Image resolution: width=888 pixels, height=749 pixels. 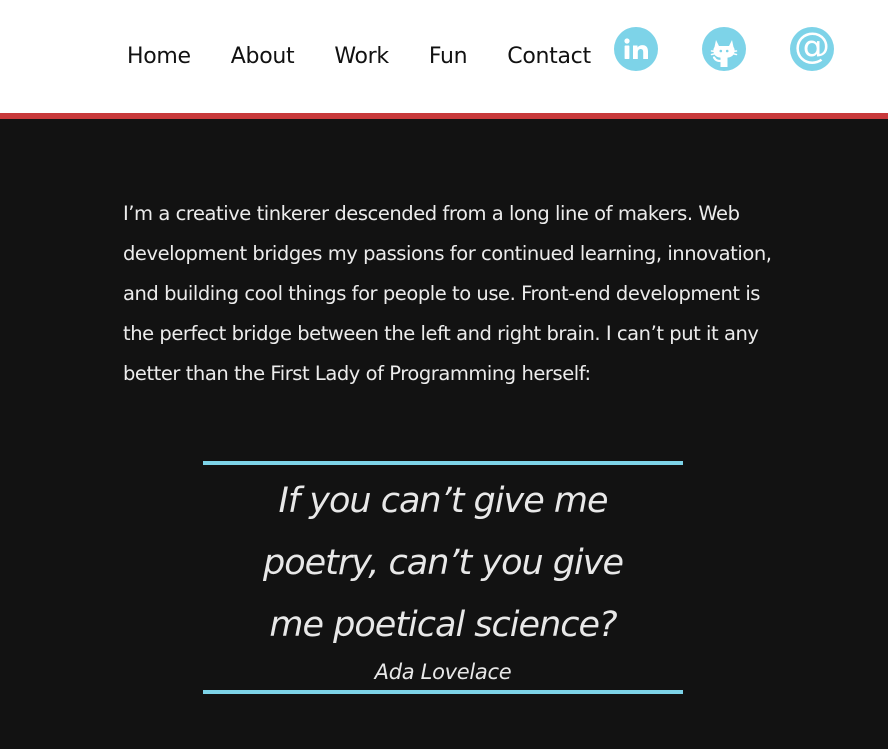 I want to click on nav-fun-link: Fun, so click(x=448, y=57).